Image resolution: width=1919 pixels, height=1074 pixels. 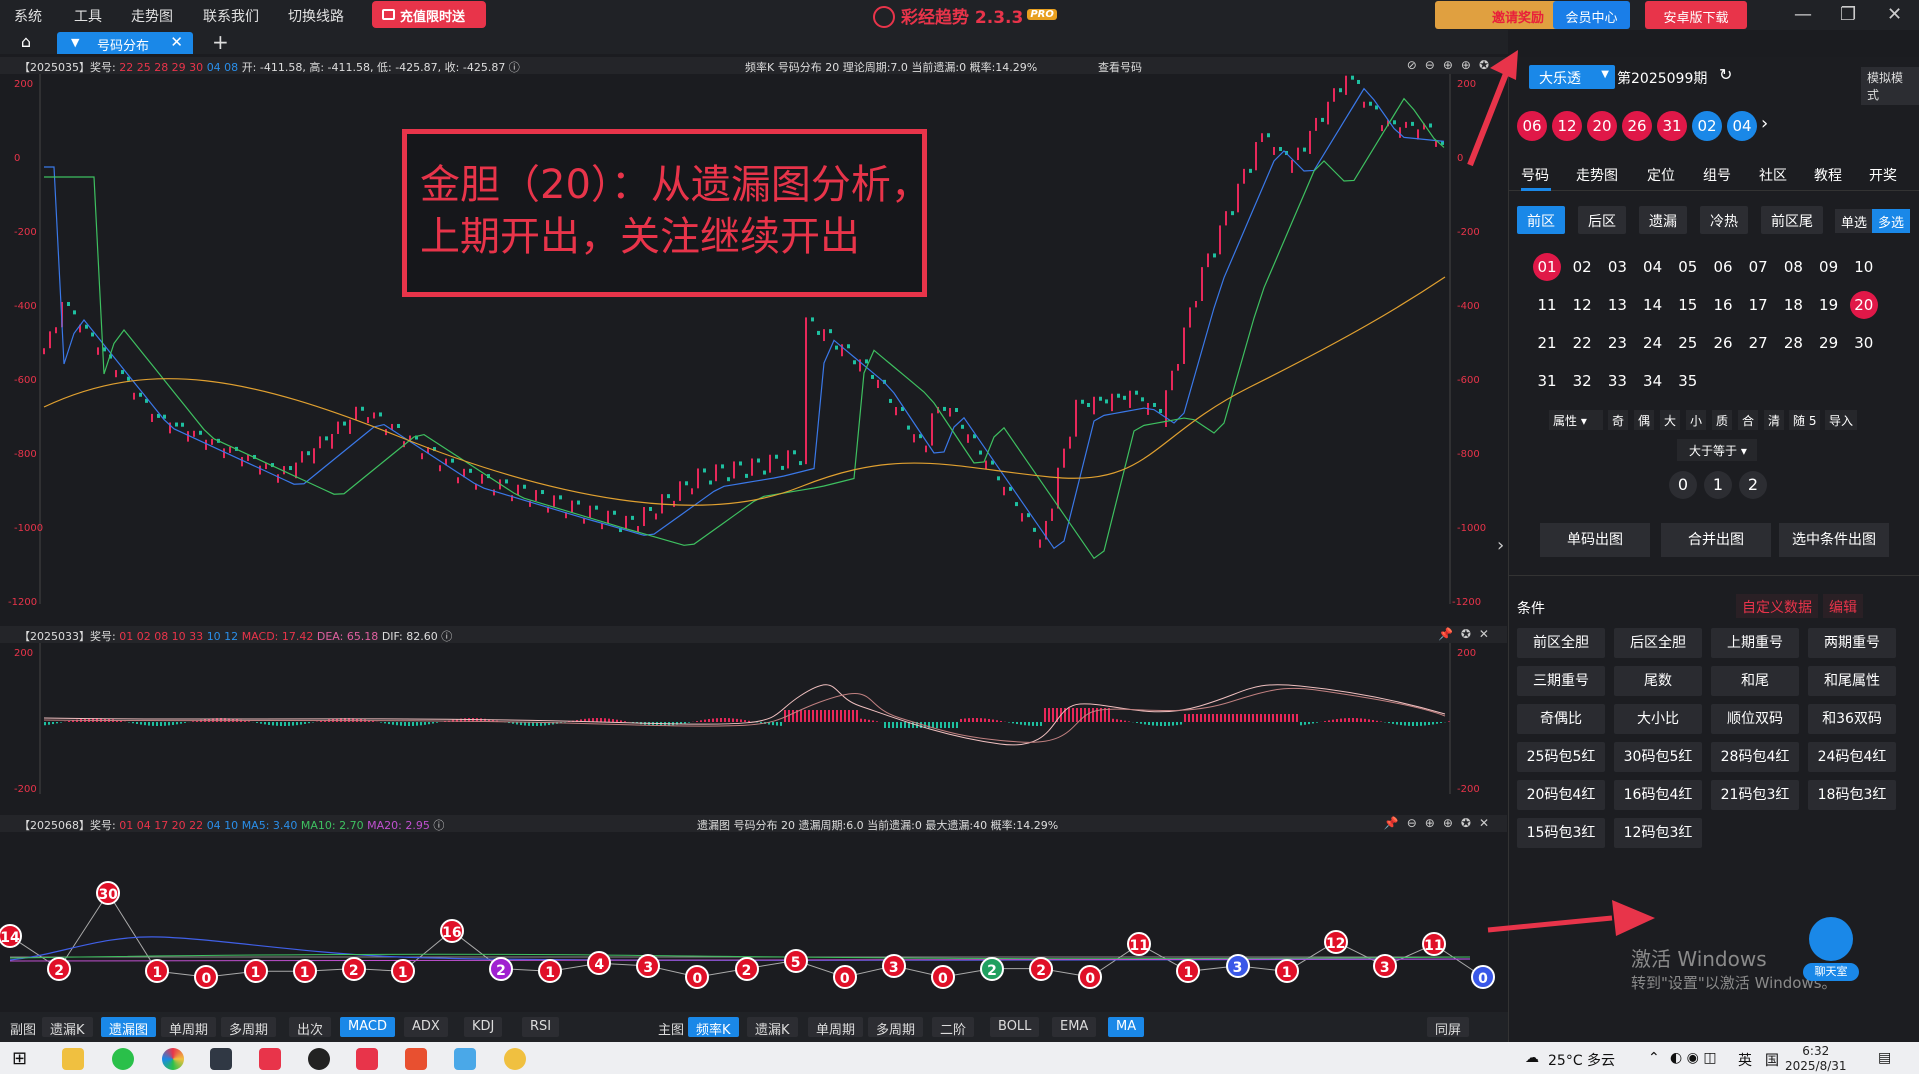 I want to click on attribute-button: 大, so click(x=1670, y=420).